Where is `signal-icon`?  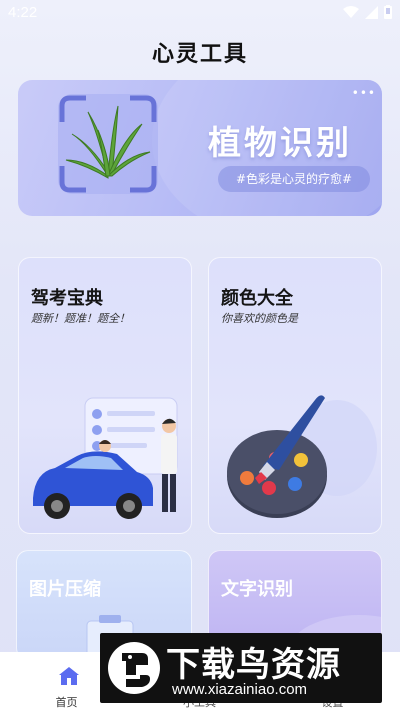
signal-icon is located at coordinates (371, 12).